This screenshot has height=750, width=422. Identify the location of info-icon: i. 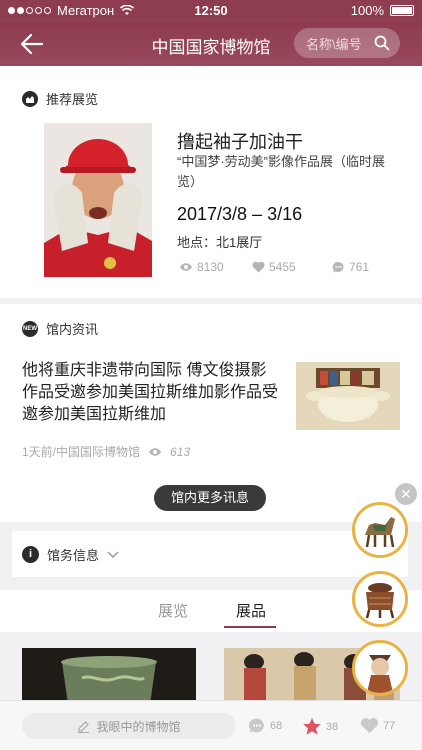
(30, 554).